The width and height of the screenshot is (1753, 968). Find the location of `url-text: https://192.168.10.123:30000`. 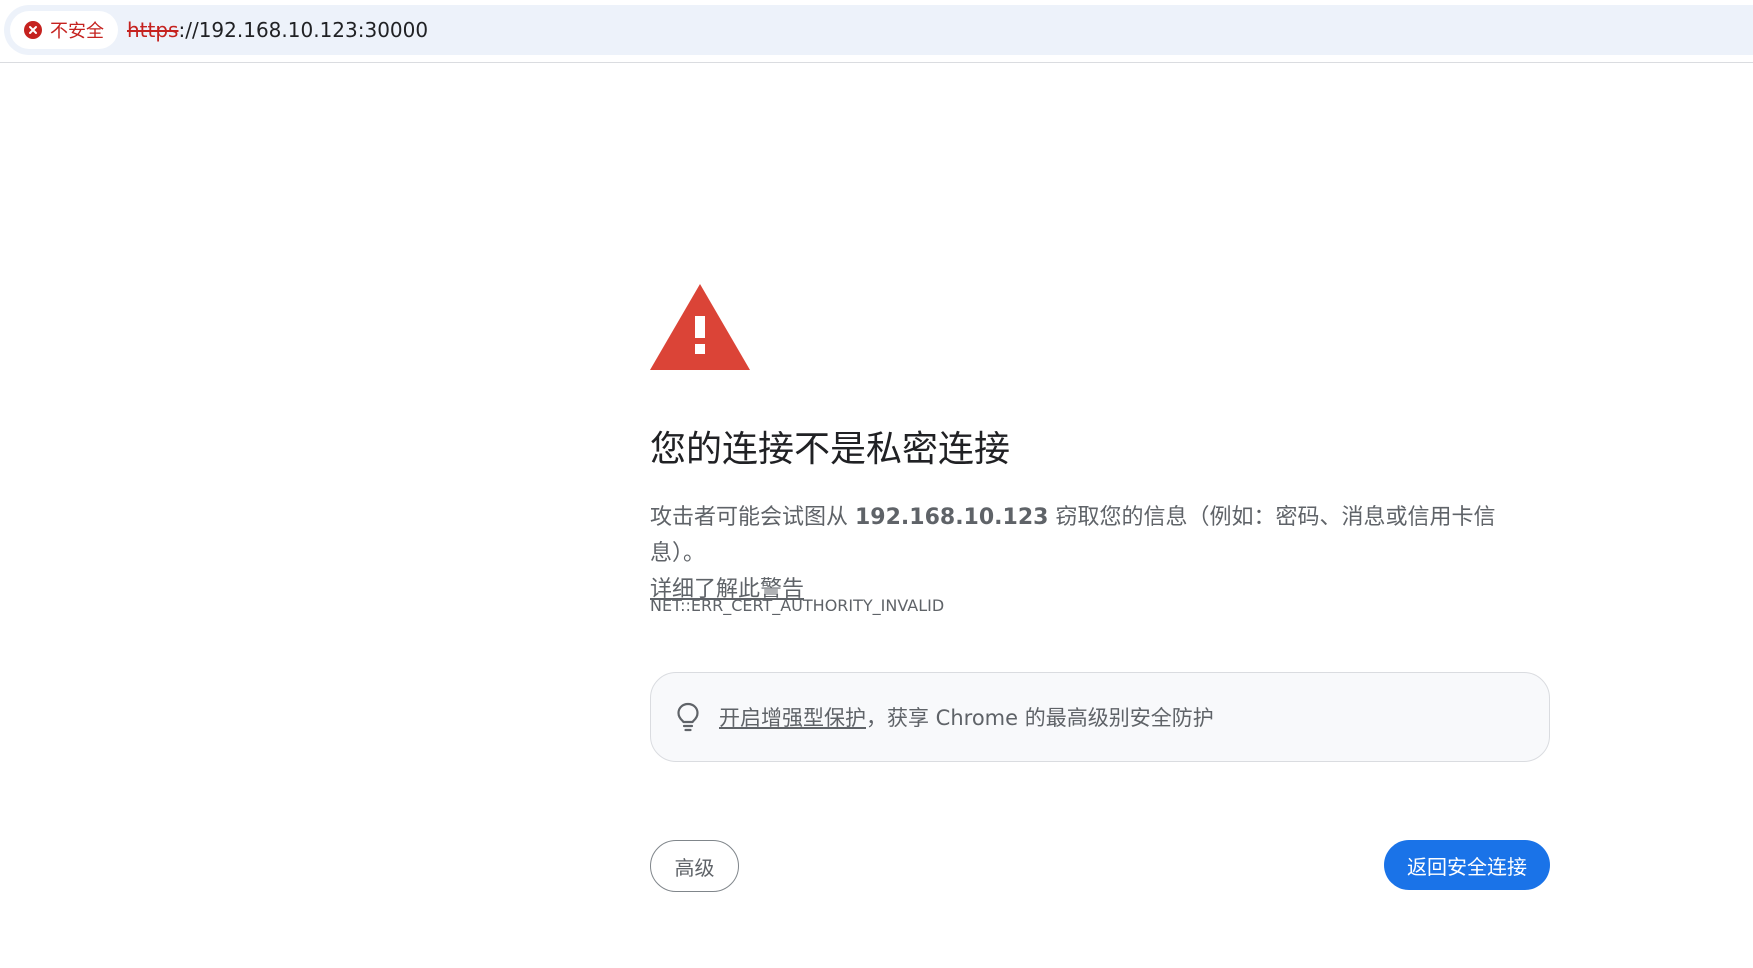

url-text: https://192.168.10.123:30000 is located at coordinates (277, 30).